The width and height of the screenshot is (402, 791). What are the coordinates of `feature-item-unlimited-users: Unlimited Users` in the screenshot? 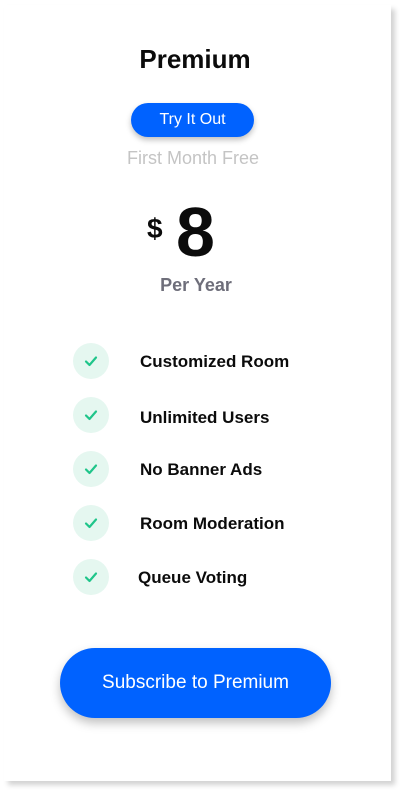 It's located at (205, 417).